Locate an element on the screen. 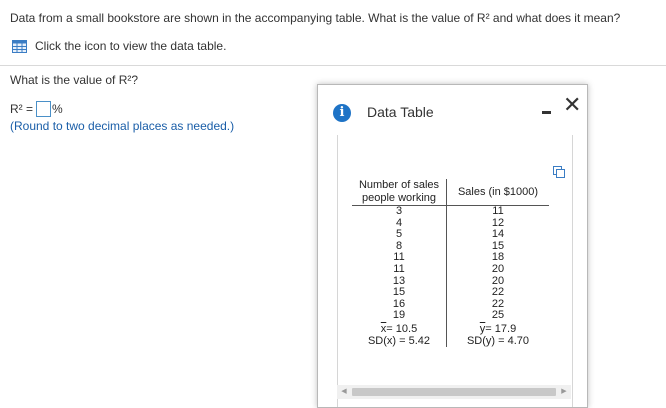  table-cell: 20 is located at coordinates (498, 268).